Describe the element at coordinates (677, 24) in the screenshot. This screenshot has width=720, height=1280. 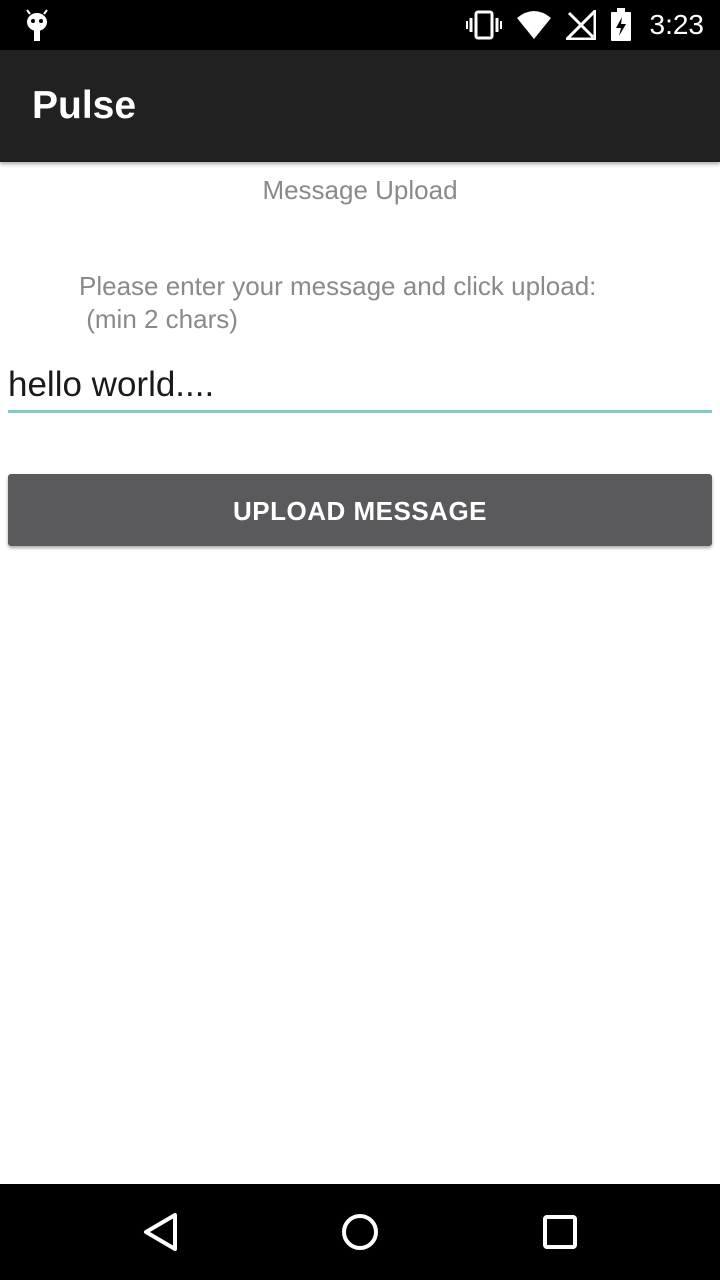
I see `status-time: 3:23` at that location.